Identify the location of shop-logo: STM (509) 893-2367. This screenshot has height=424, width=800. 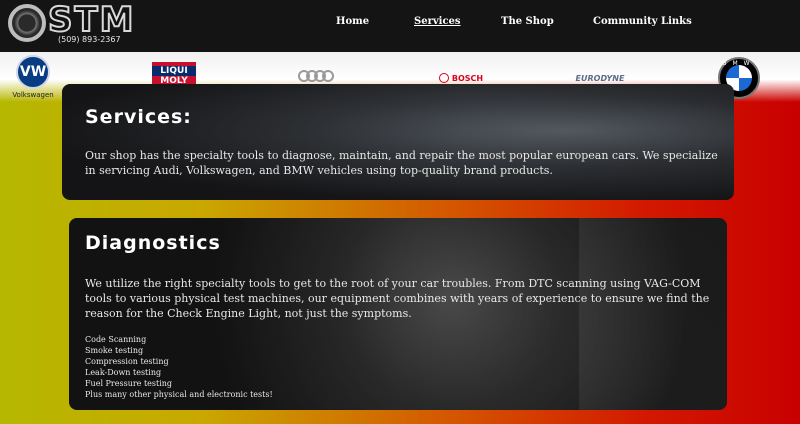
(82, 23).